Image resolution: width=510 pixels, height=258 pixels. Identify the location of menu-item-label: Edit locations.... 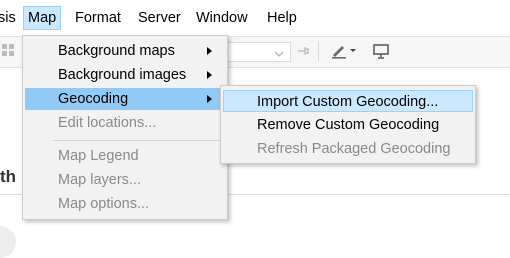
(107, 123).